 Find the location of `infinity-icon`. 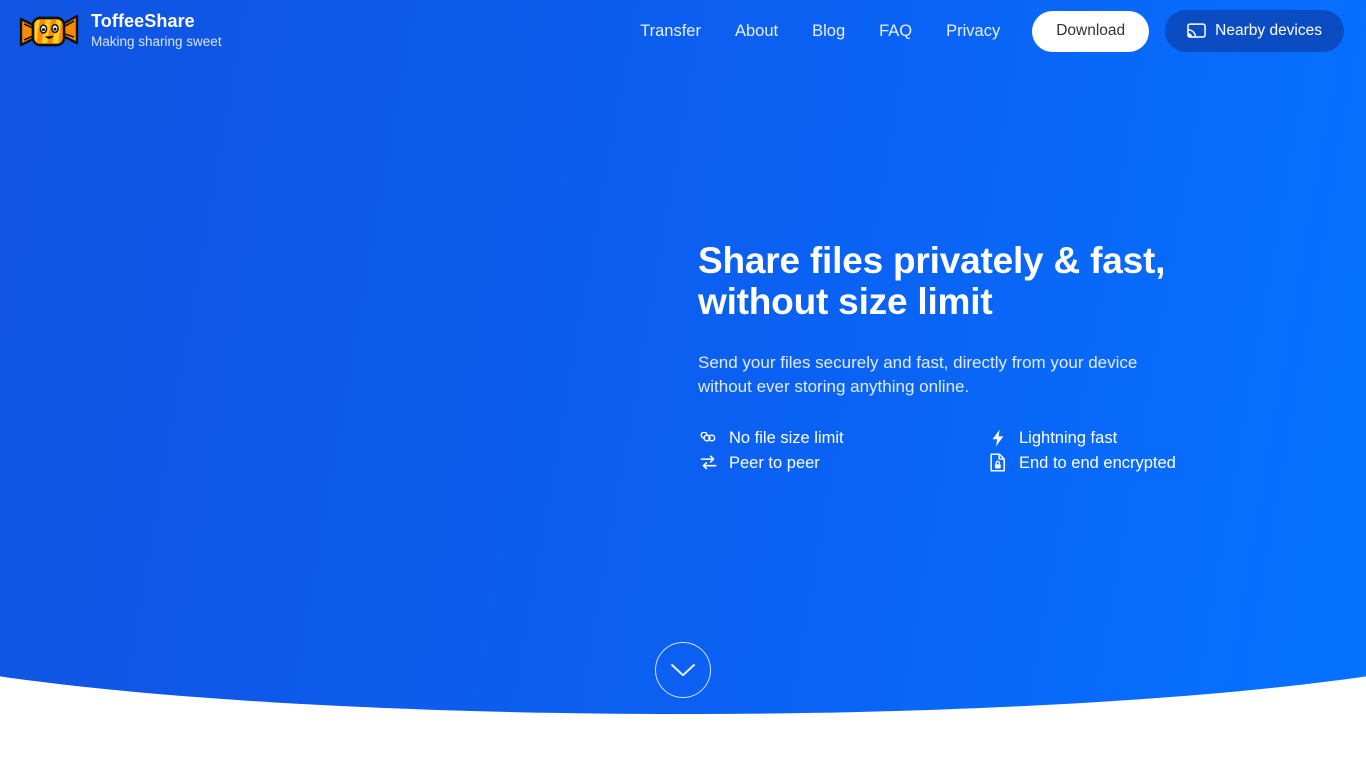

infinity-icon is located at coordinates (708, 438).